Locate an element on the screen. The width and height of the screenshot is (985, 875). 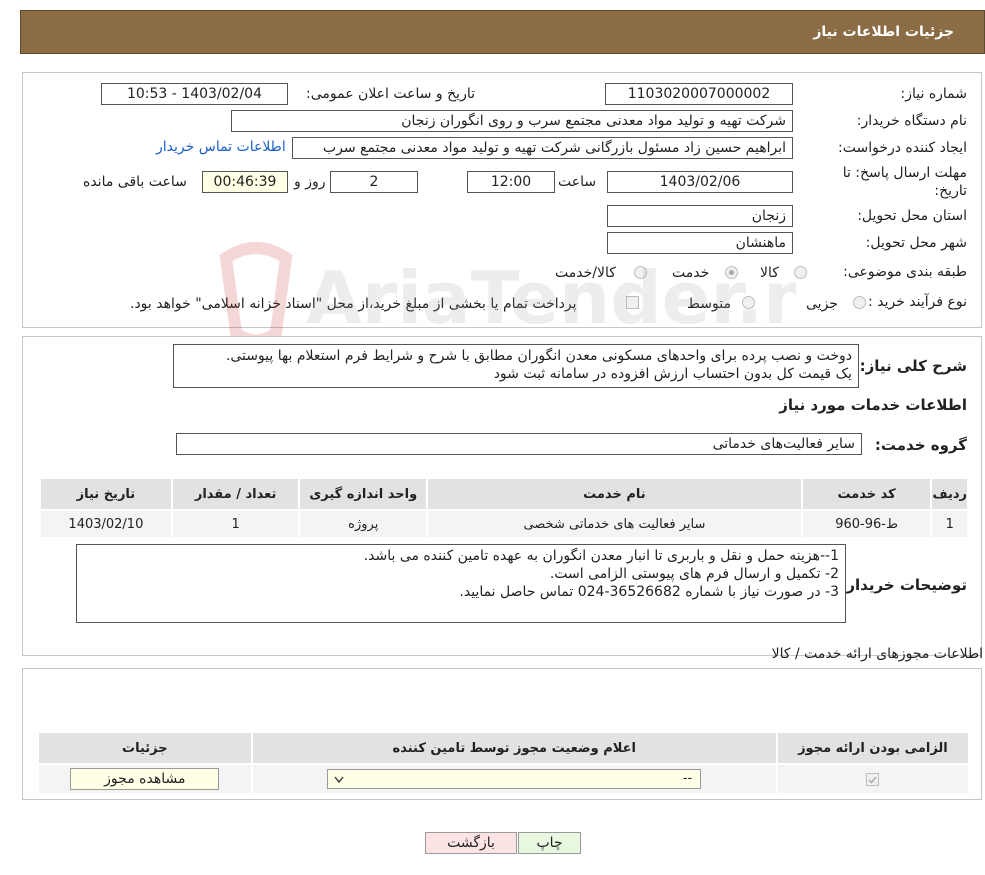
services-section-title: اطلاعات خدمات مورد نیاز is located at coordinates (873, 405).